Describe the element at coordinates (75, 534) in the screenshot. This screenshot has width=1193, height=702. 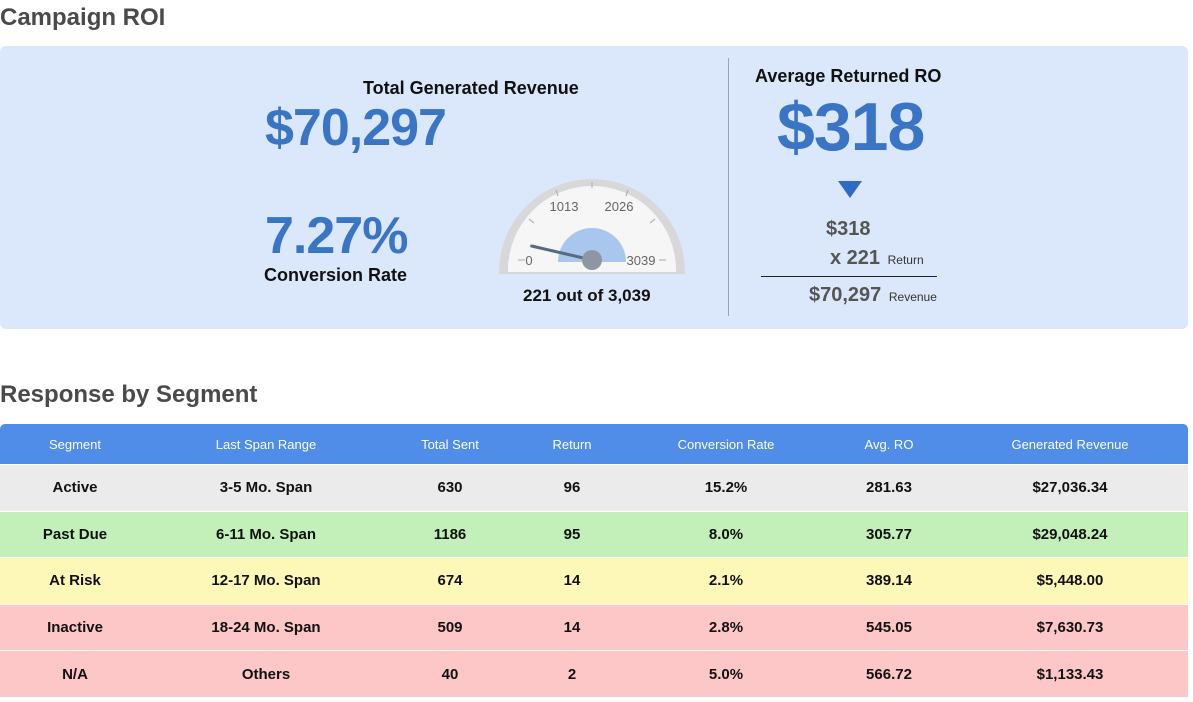
I see `cell-segment: Past Due` at that location.